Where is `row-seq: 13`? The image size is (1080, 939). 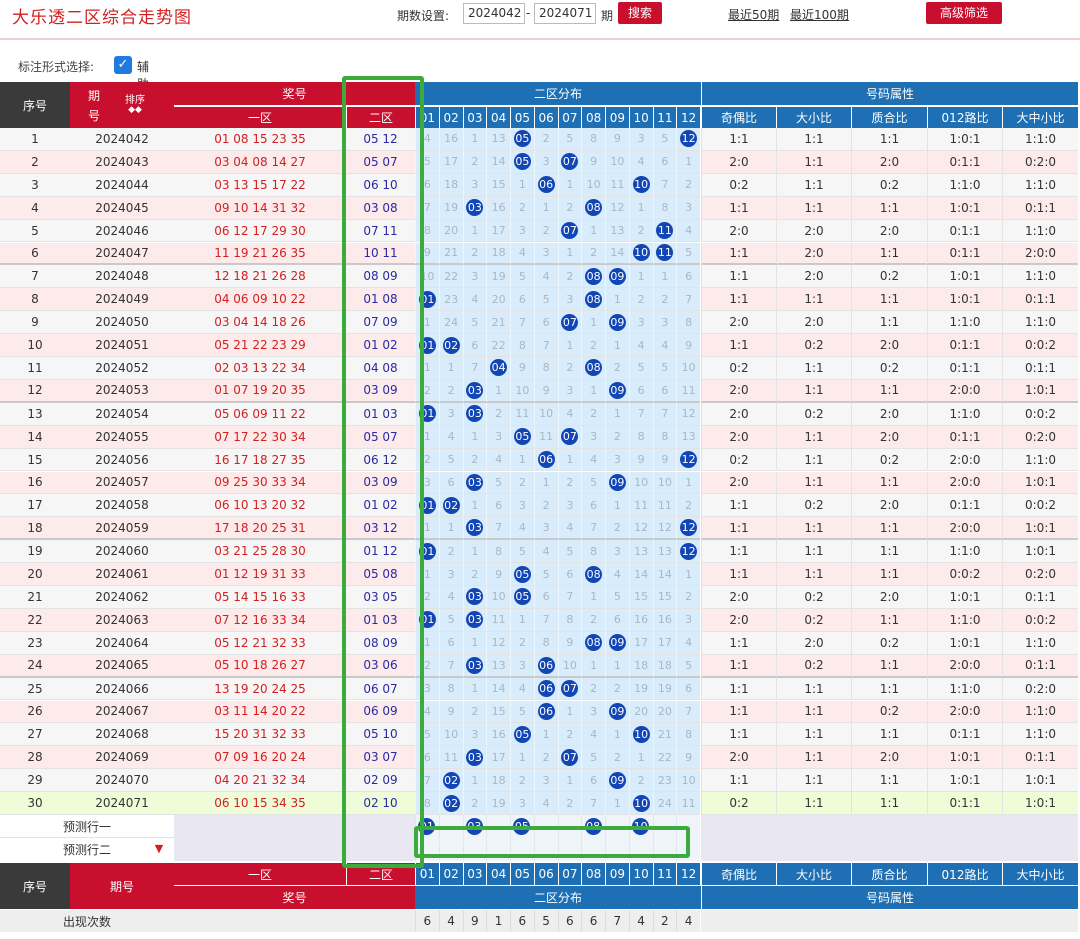
row-seq: 13 is located at coordinates (35, 414).